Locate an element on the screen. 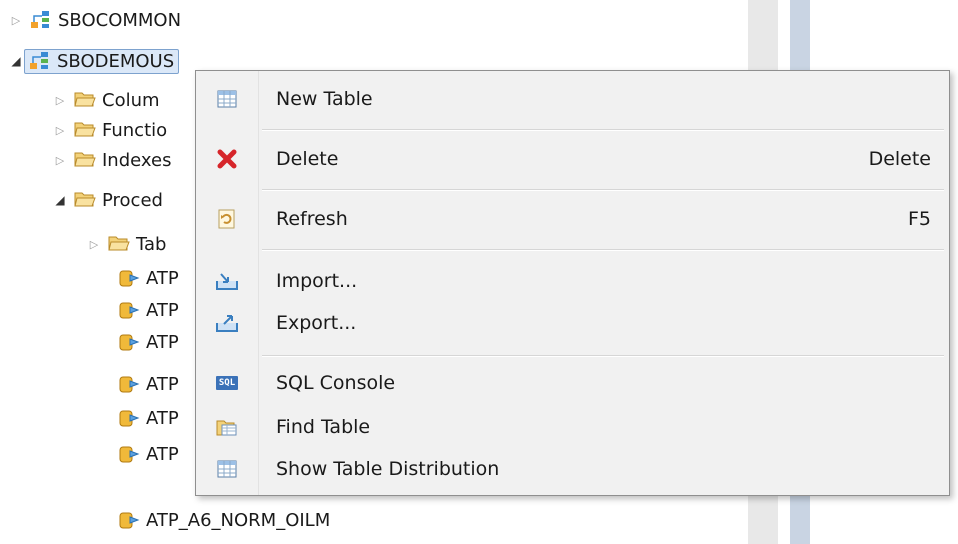  tree-item-indexes-folder: ▷ Indexes is located at coordinates (112, 160).